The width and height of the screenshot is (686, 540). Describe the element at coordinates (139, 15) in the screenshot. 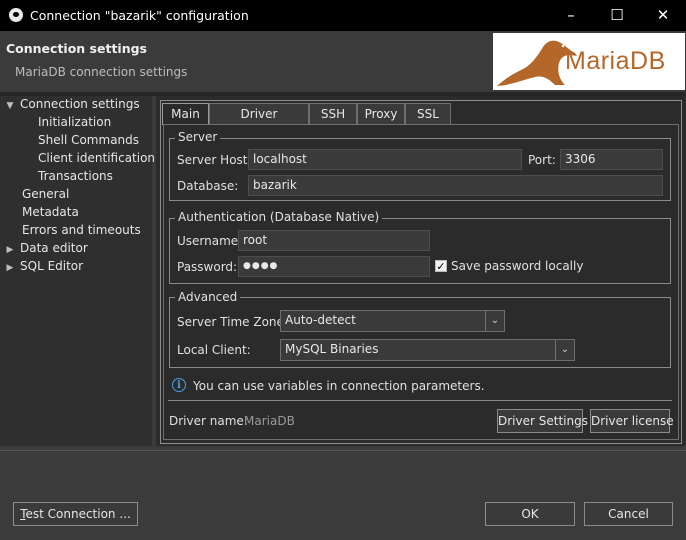

I see `window-title: Connection "bazarik" configuration` at that location.